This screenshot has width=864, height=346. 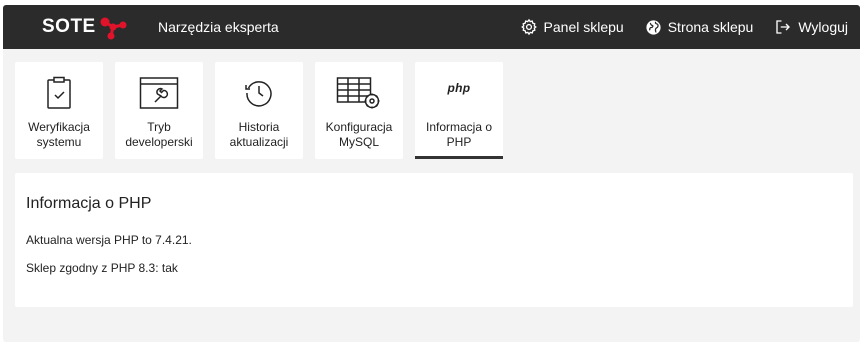 I want to click on php-logo-icon: php, so click(x=459, y=88).